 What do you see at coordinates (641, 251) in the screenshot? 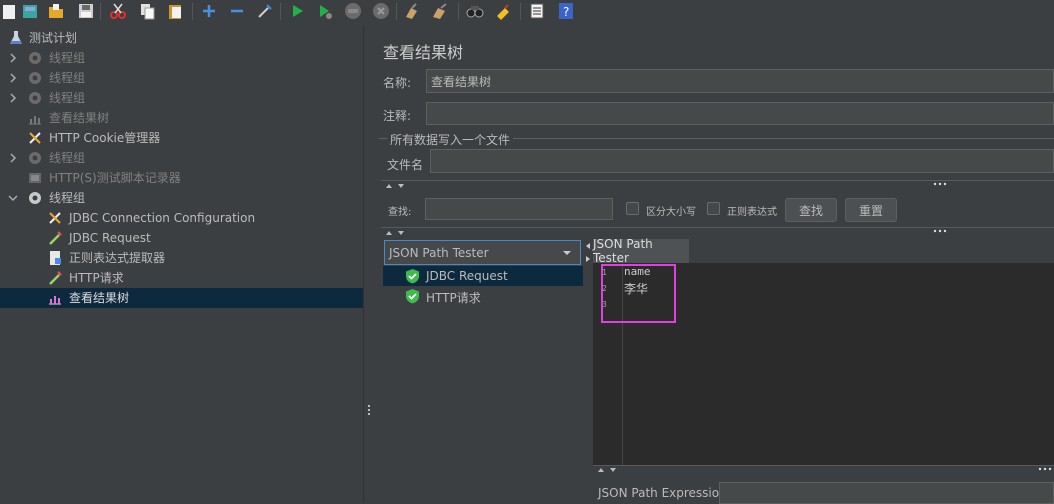
I see `tab-json-path-tester: JSON Path Tester` at bounding box center [641, 251].